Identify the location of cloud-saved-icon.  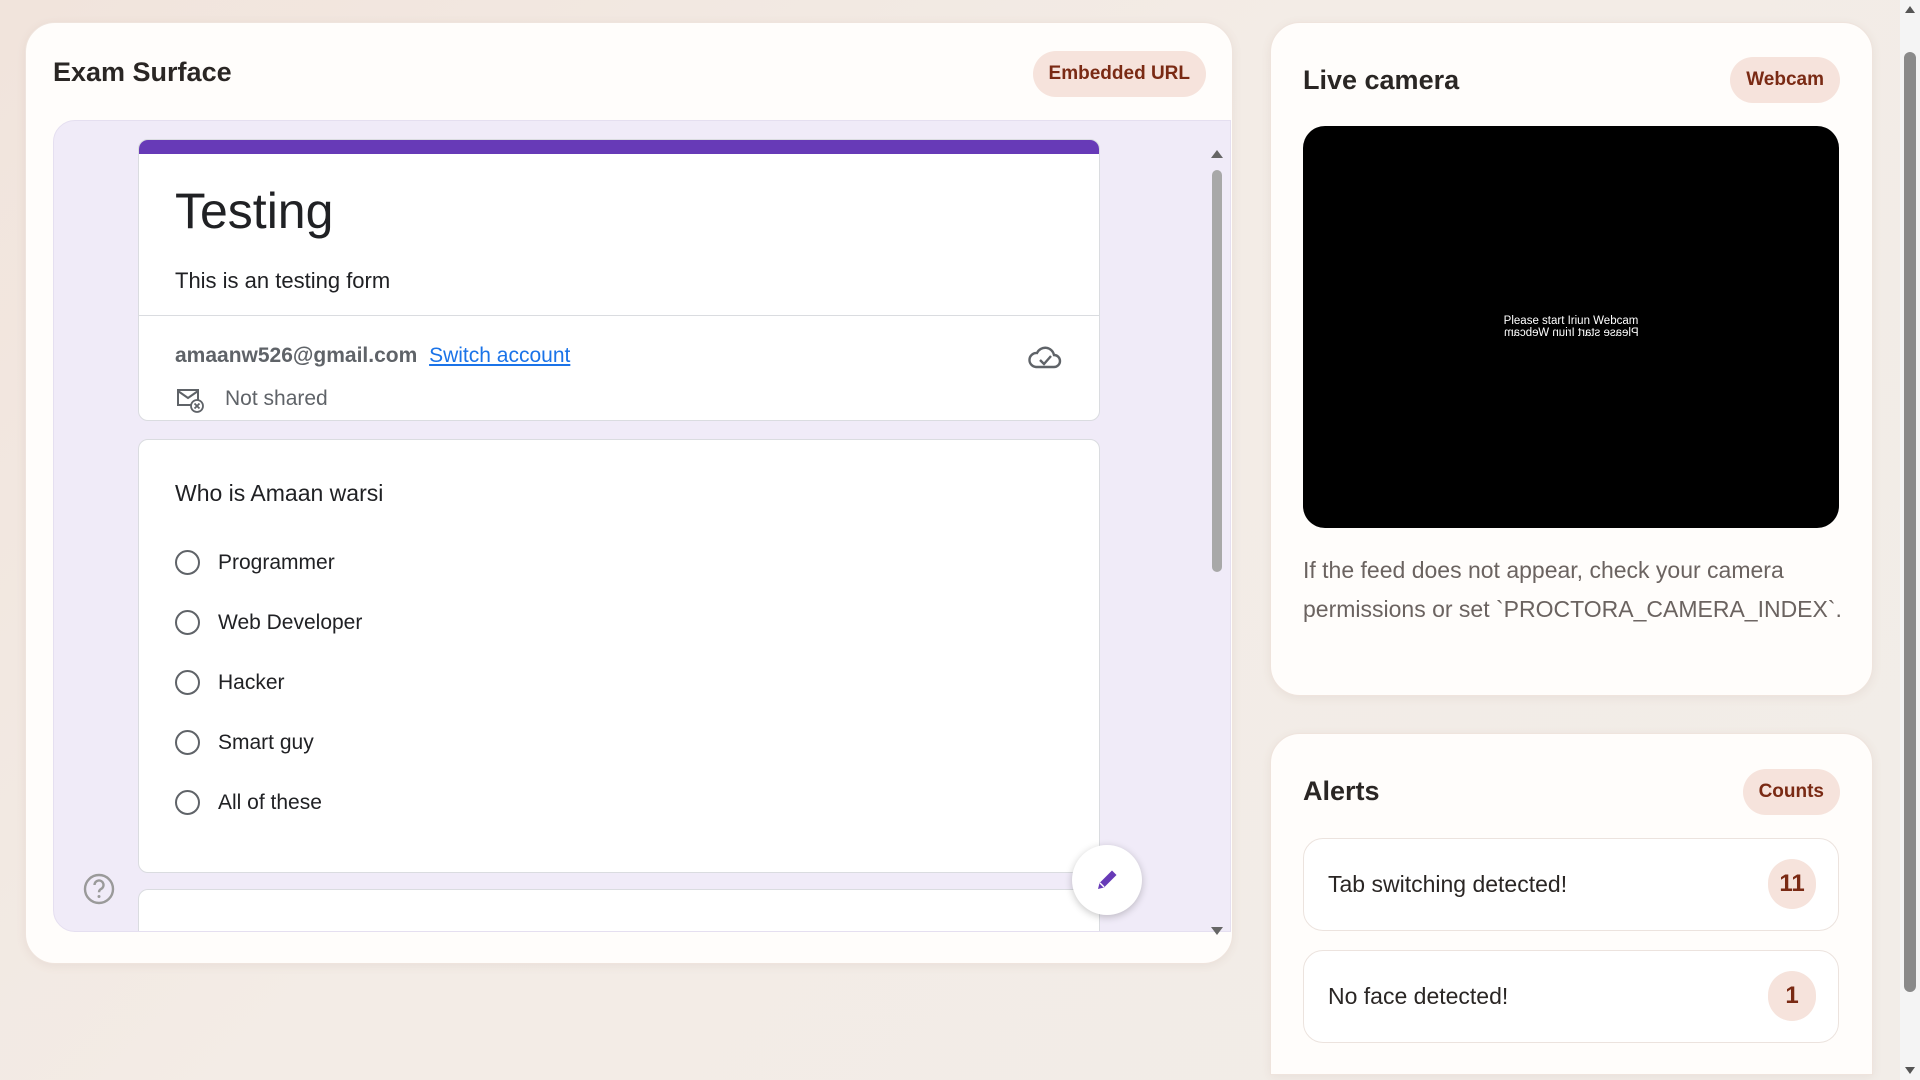
(1045, 357).